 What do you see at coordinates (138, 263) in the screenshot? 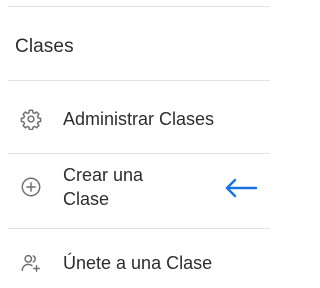
I see `menu-item-label: Únete a una Clase` at bounding box center [138, 263].